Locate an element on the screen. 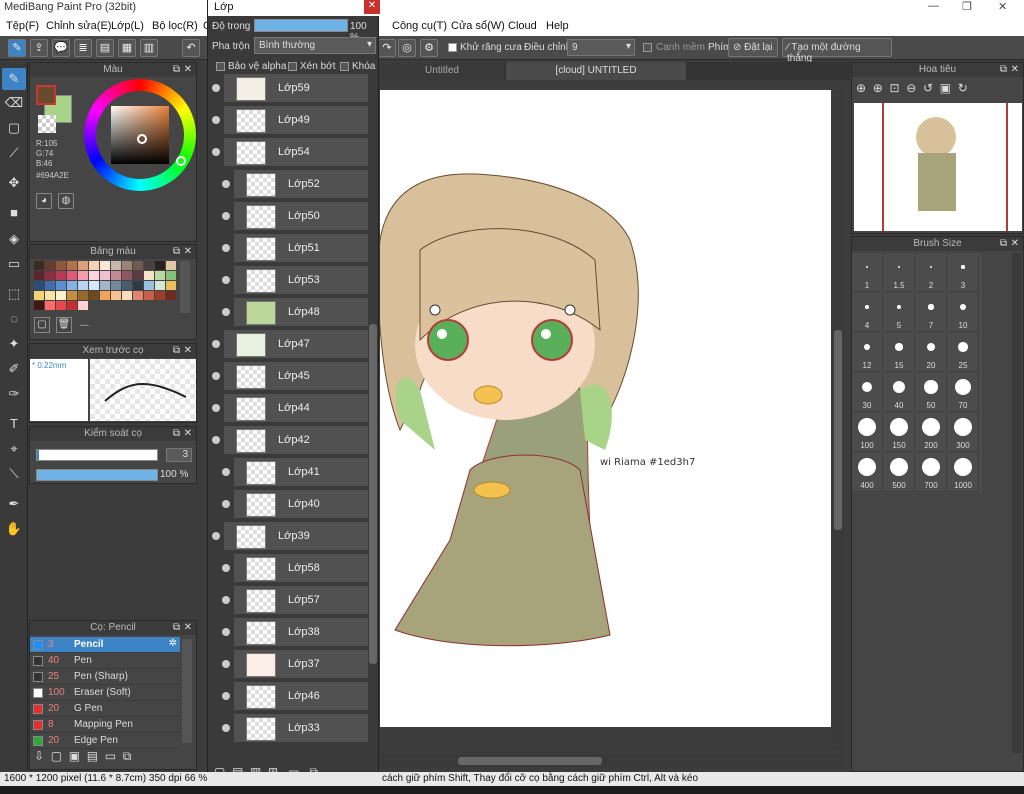  brush-settings-gear-icon: ✲ is located at coordinates (173, 643).